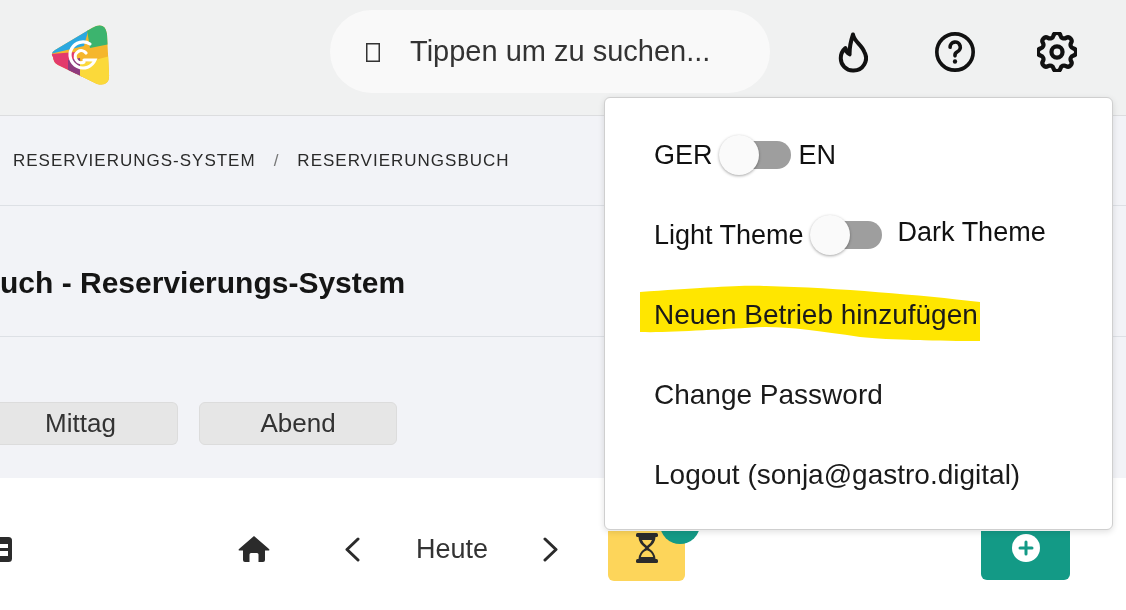 The width and height of the screenshot is (1126, 610). I want to click on toggle-label: Dark Theme, so click(971, 232).